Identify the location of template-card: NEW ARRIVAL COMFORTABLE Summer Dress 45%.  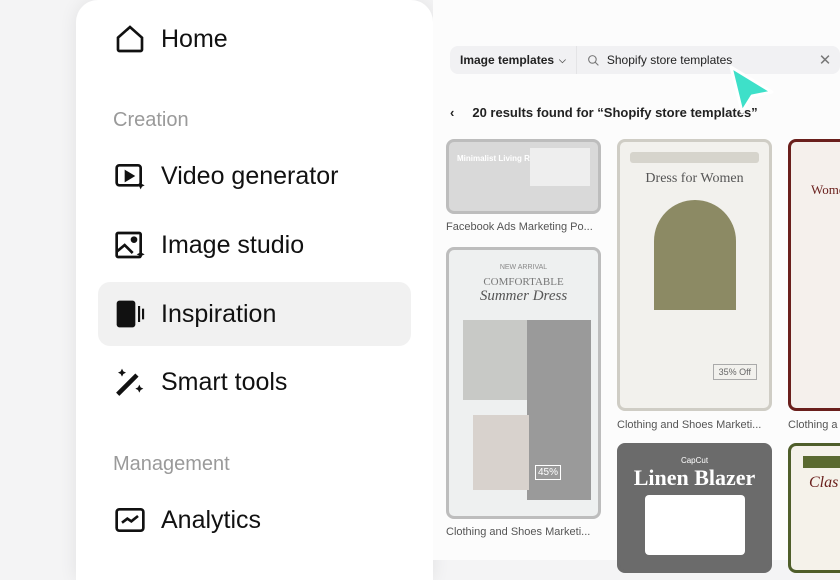
(523, 383).